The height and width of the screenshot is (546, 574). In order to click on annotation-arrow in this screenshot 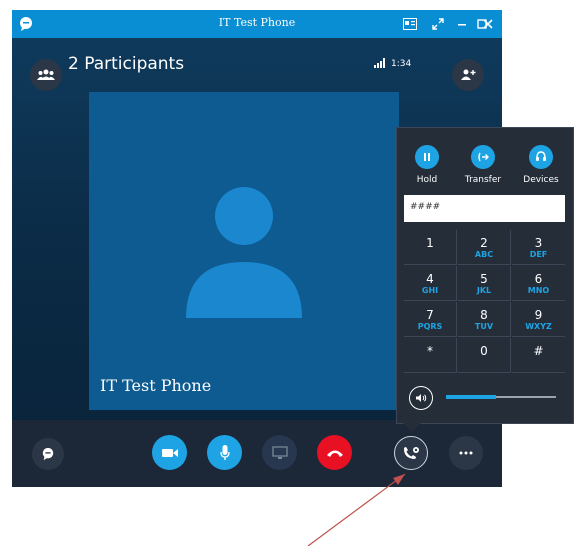, I will do `click(356, 509)`.